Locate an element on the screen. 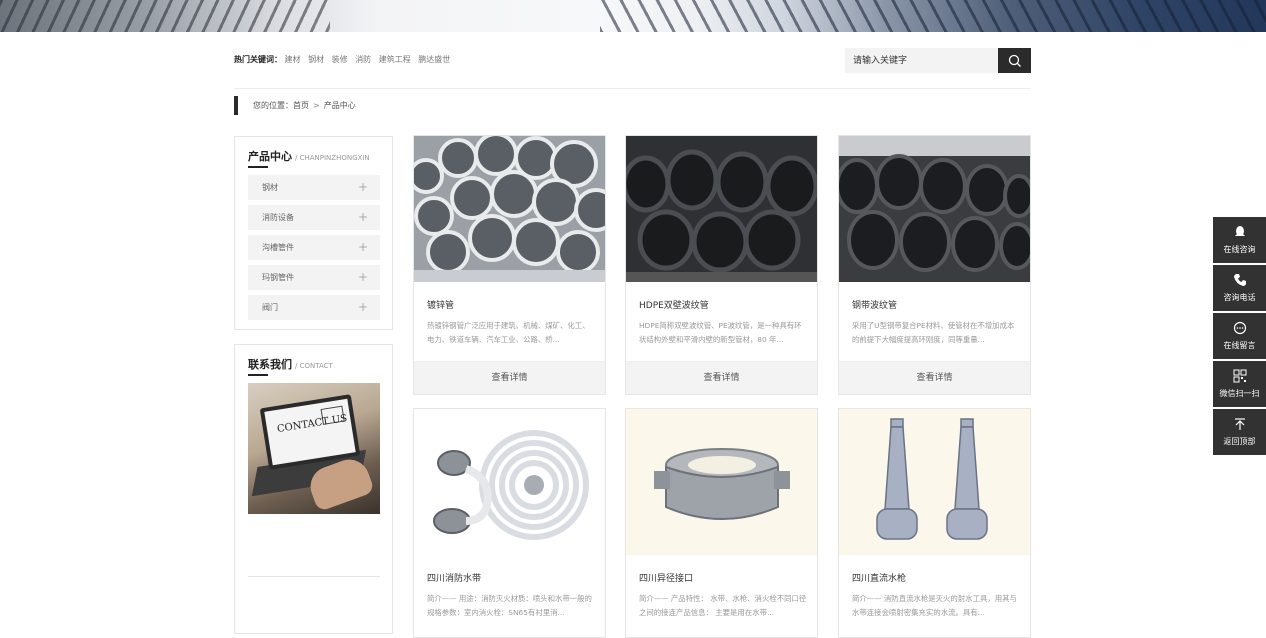 Image resolution: width=1266 pixels, height=638 pixels. product-image-steel-corrugated-pipe is located at coordinates (934, 209).